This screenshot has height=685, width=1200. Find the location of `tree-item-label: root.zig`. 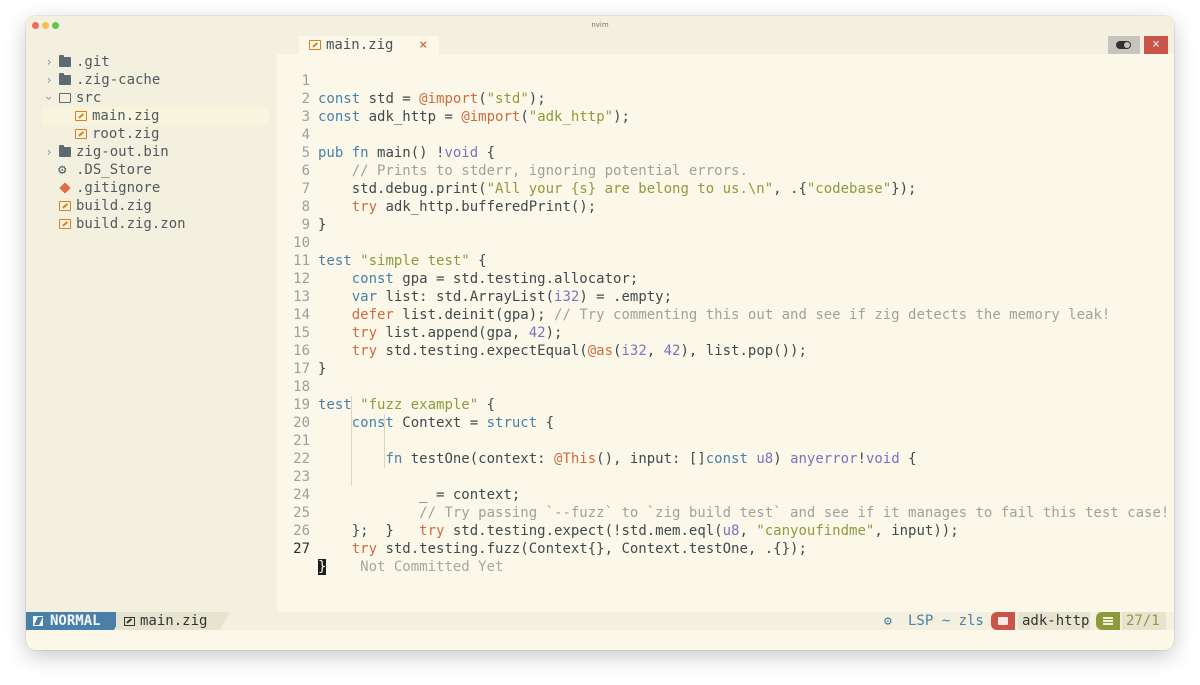

tree-item-label: root.zig is located at coordinates (126, 134).